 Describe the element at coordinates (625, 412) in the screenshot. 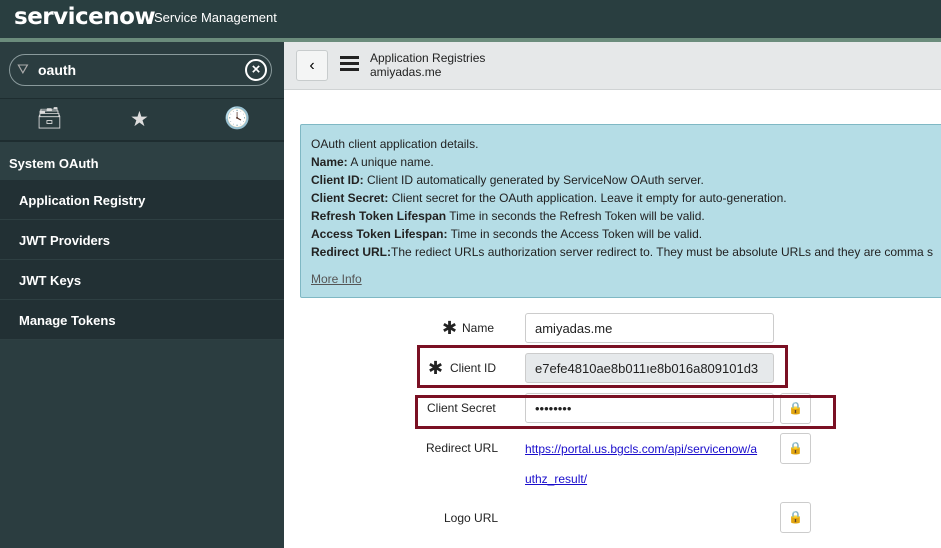

I see `highlight-client-secret` at that location.